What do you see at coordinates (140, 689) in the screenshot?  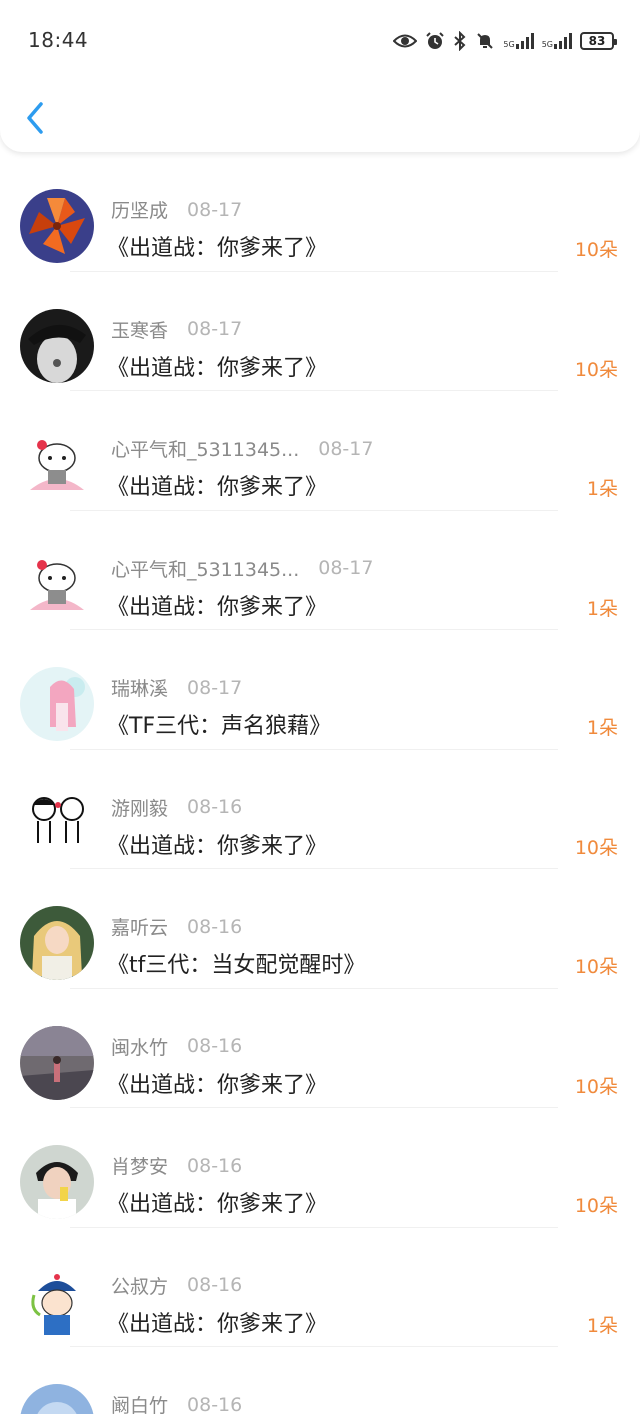 I see `username: 瑞琳溪` at bounding box center [140, 689].